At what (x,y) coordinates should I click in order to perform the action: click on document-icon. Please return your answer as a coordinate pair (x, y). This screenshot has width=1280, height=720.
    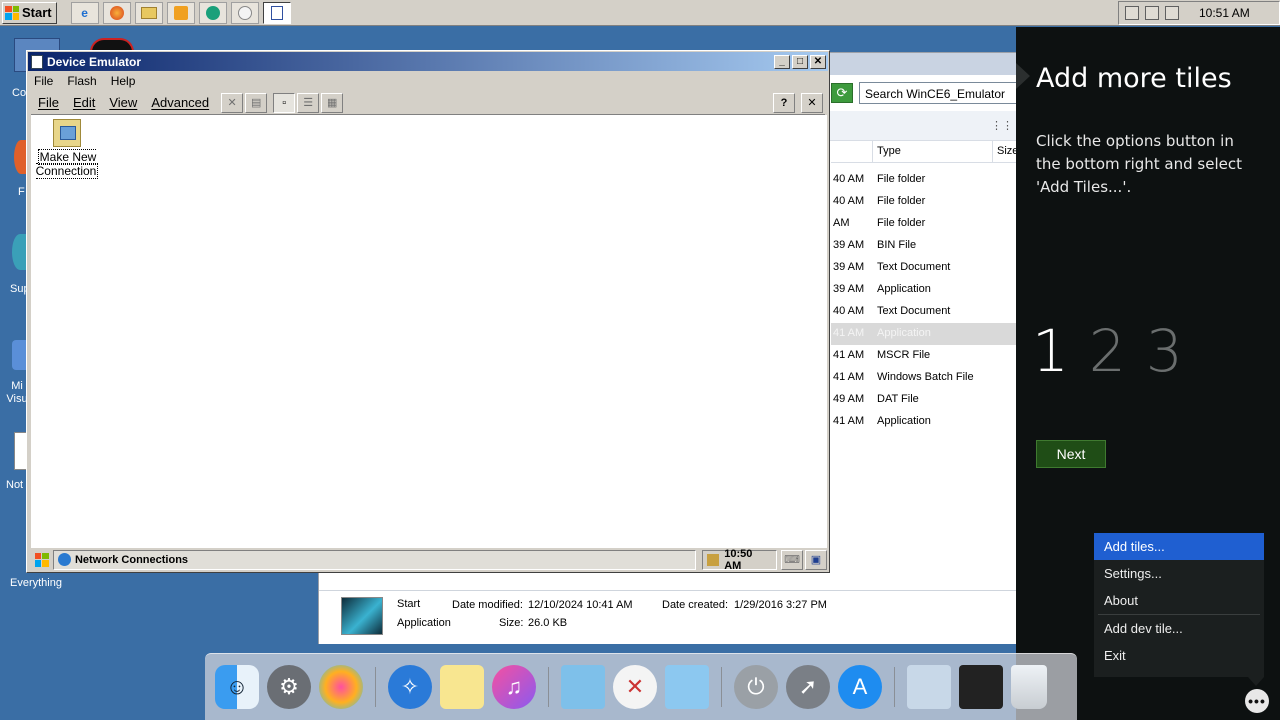
    Looking at the image, I should click on (276, 12).